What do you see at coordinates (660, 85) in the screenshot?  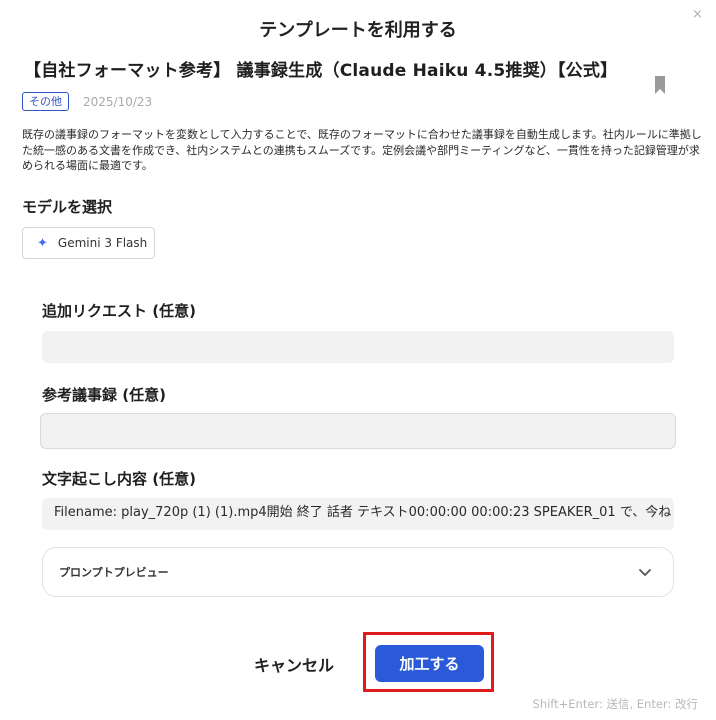 I see `bookmark-icon` at bounding box center [660, 85].